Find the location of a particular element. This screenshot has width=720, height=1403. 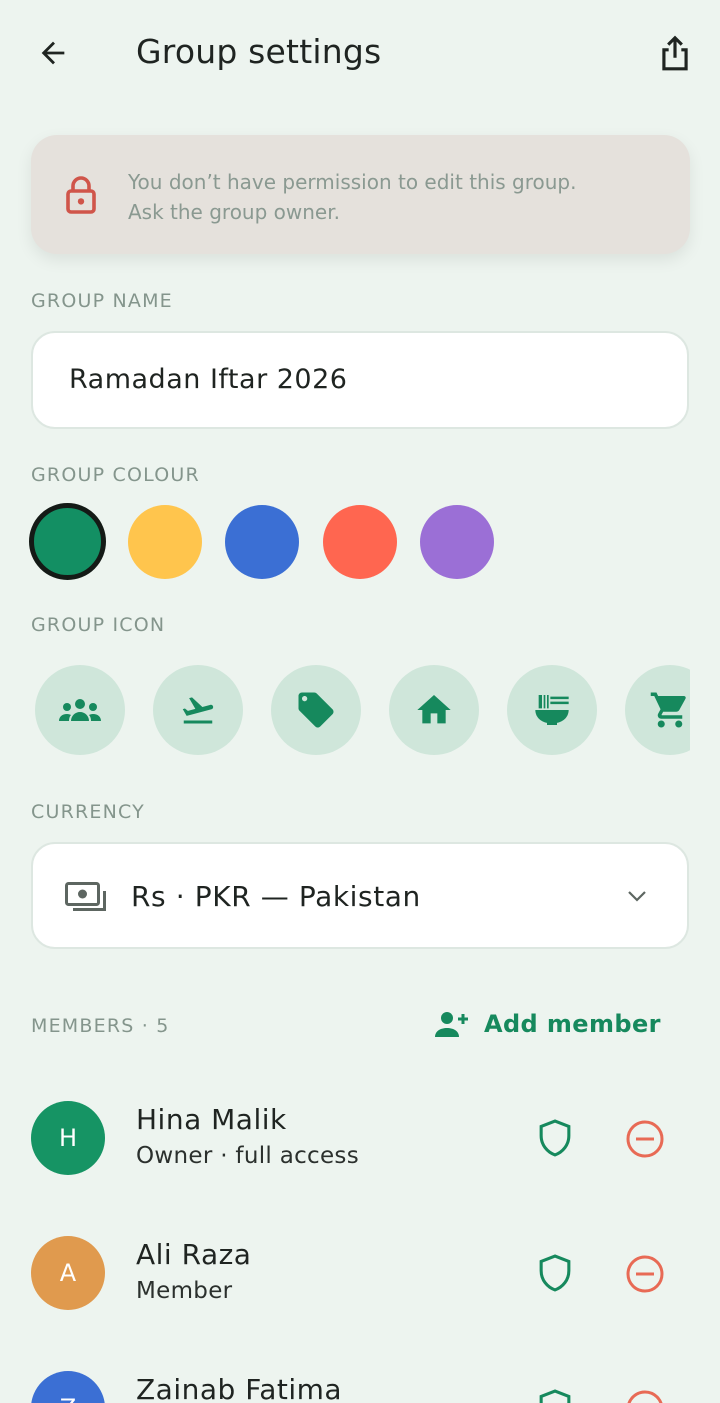

member-name: Hina Malik is located at coordinates (211, 1119).